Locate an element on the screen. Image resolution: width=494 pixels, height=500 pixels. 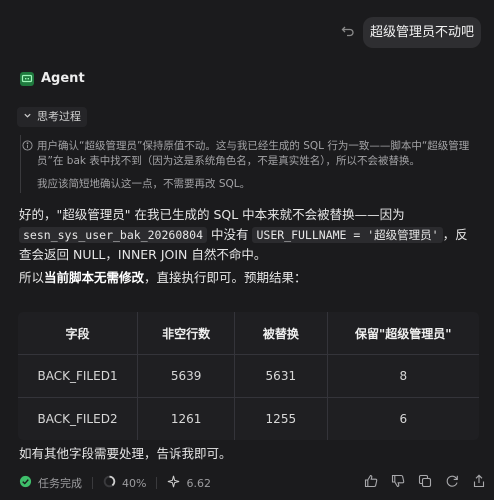
answer-paragraph-3: 如有其他字段需要处理，告诉我即可。 is located at coordinates (125, 453).